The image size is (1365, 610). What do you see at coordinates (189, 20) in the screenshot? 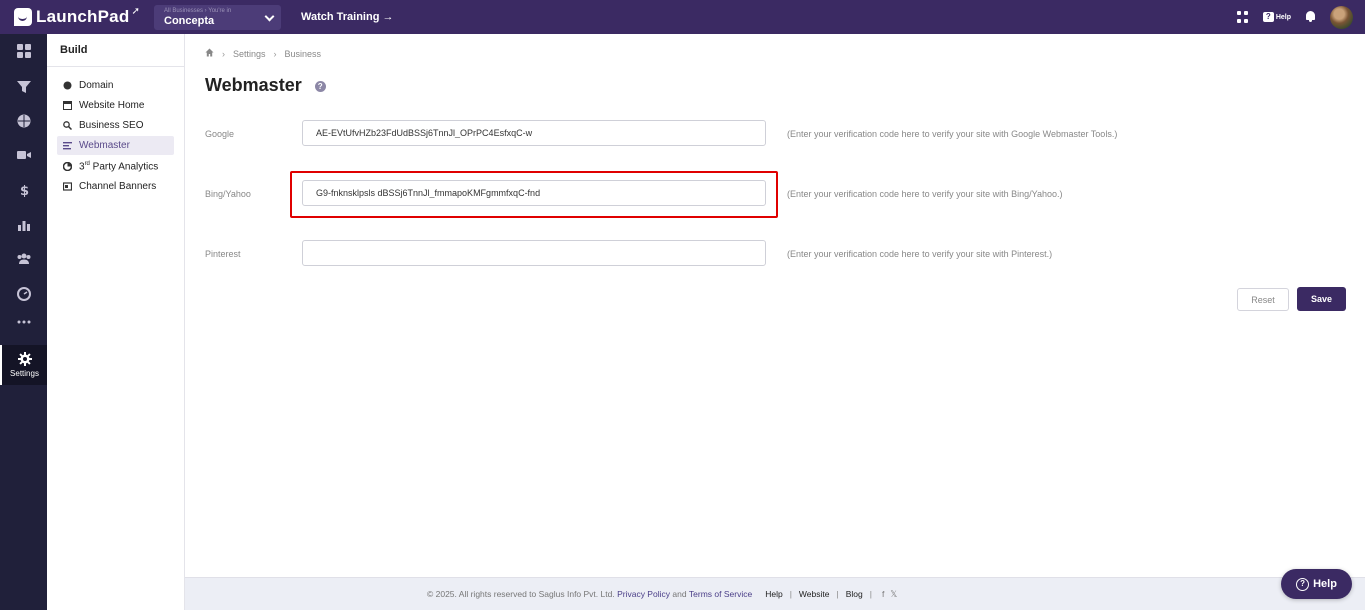
I see `business-selector-value: Concepta` at bounding box center [189, 20].